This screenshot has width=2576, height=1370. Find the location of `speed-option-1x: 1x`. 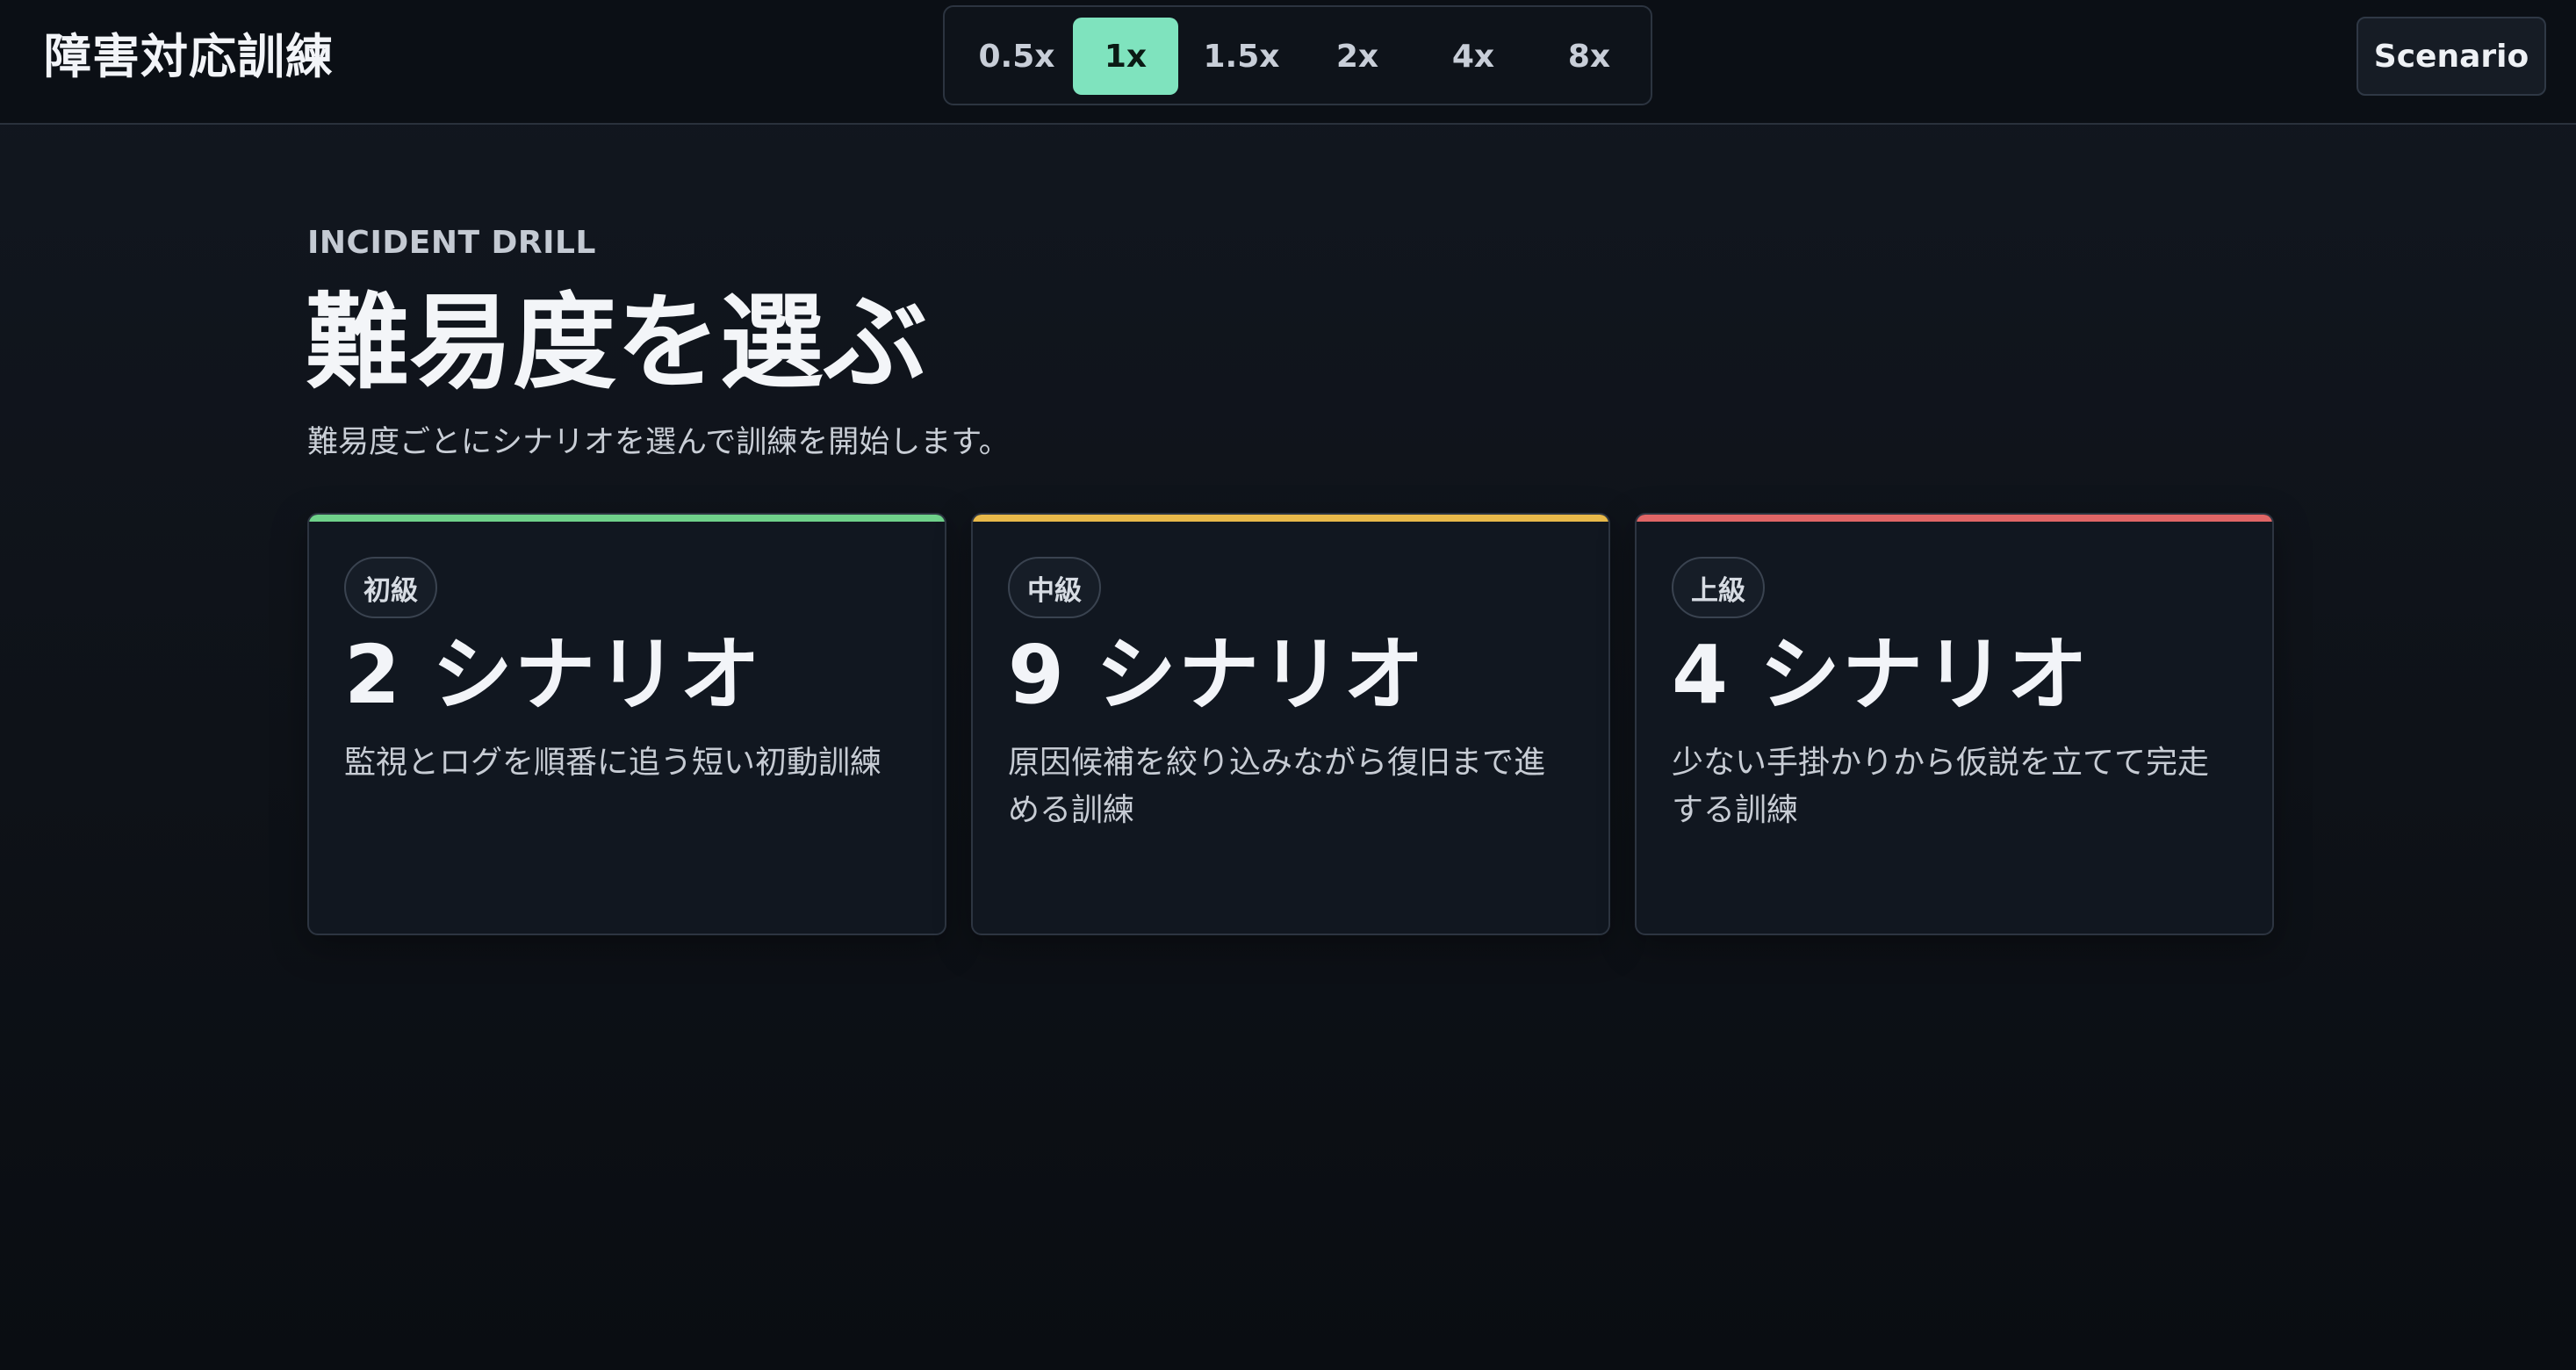

speed-option-1x: 1x is located at coordinates (1125, 56).